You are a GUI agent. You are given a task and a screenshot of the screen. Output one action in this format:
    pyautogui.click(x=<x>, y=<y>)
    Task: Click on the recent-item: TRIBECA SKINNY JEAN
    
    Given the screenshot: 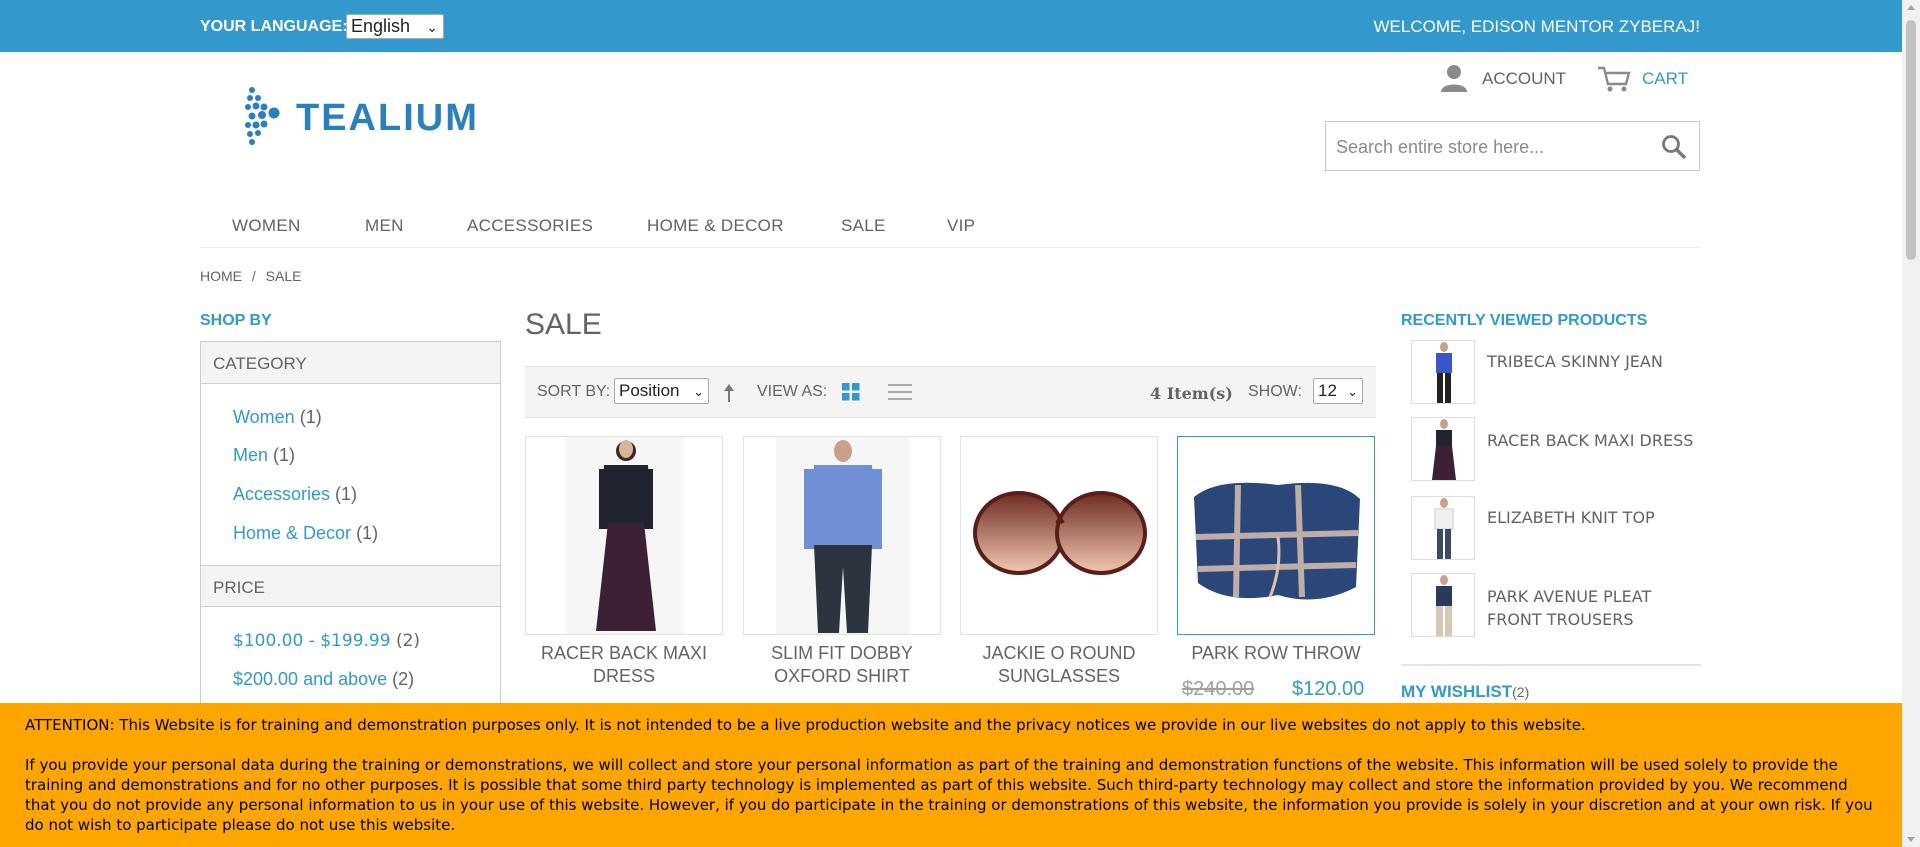 What is the action you would take?
    pyautogui.click(x=1556, y=373)
    